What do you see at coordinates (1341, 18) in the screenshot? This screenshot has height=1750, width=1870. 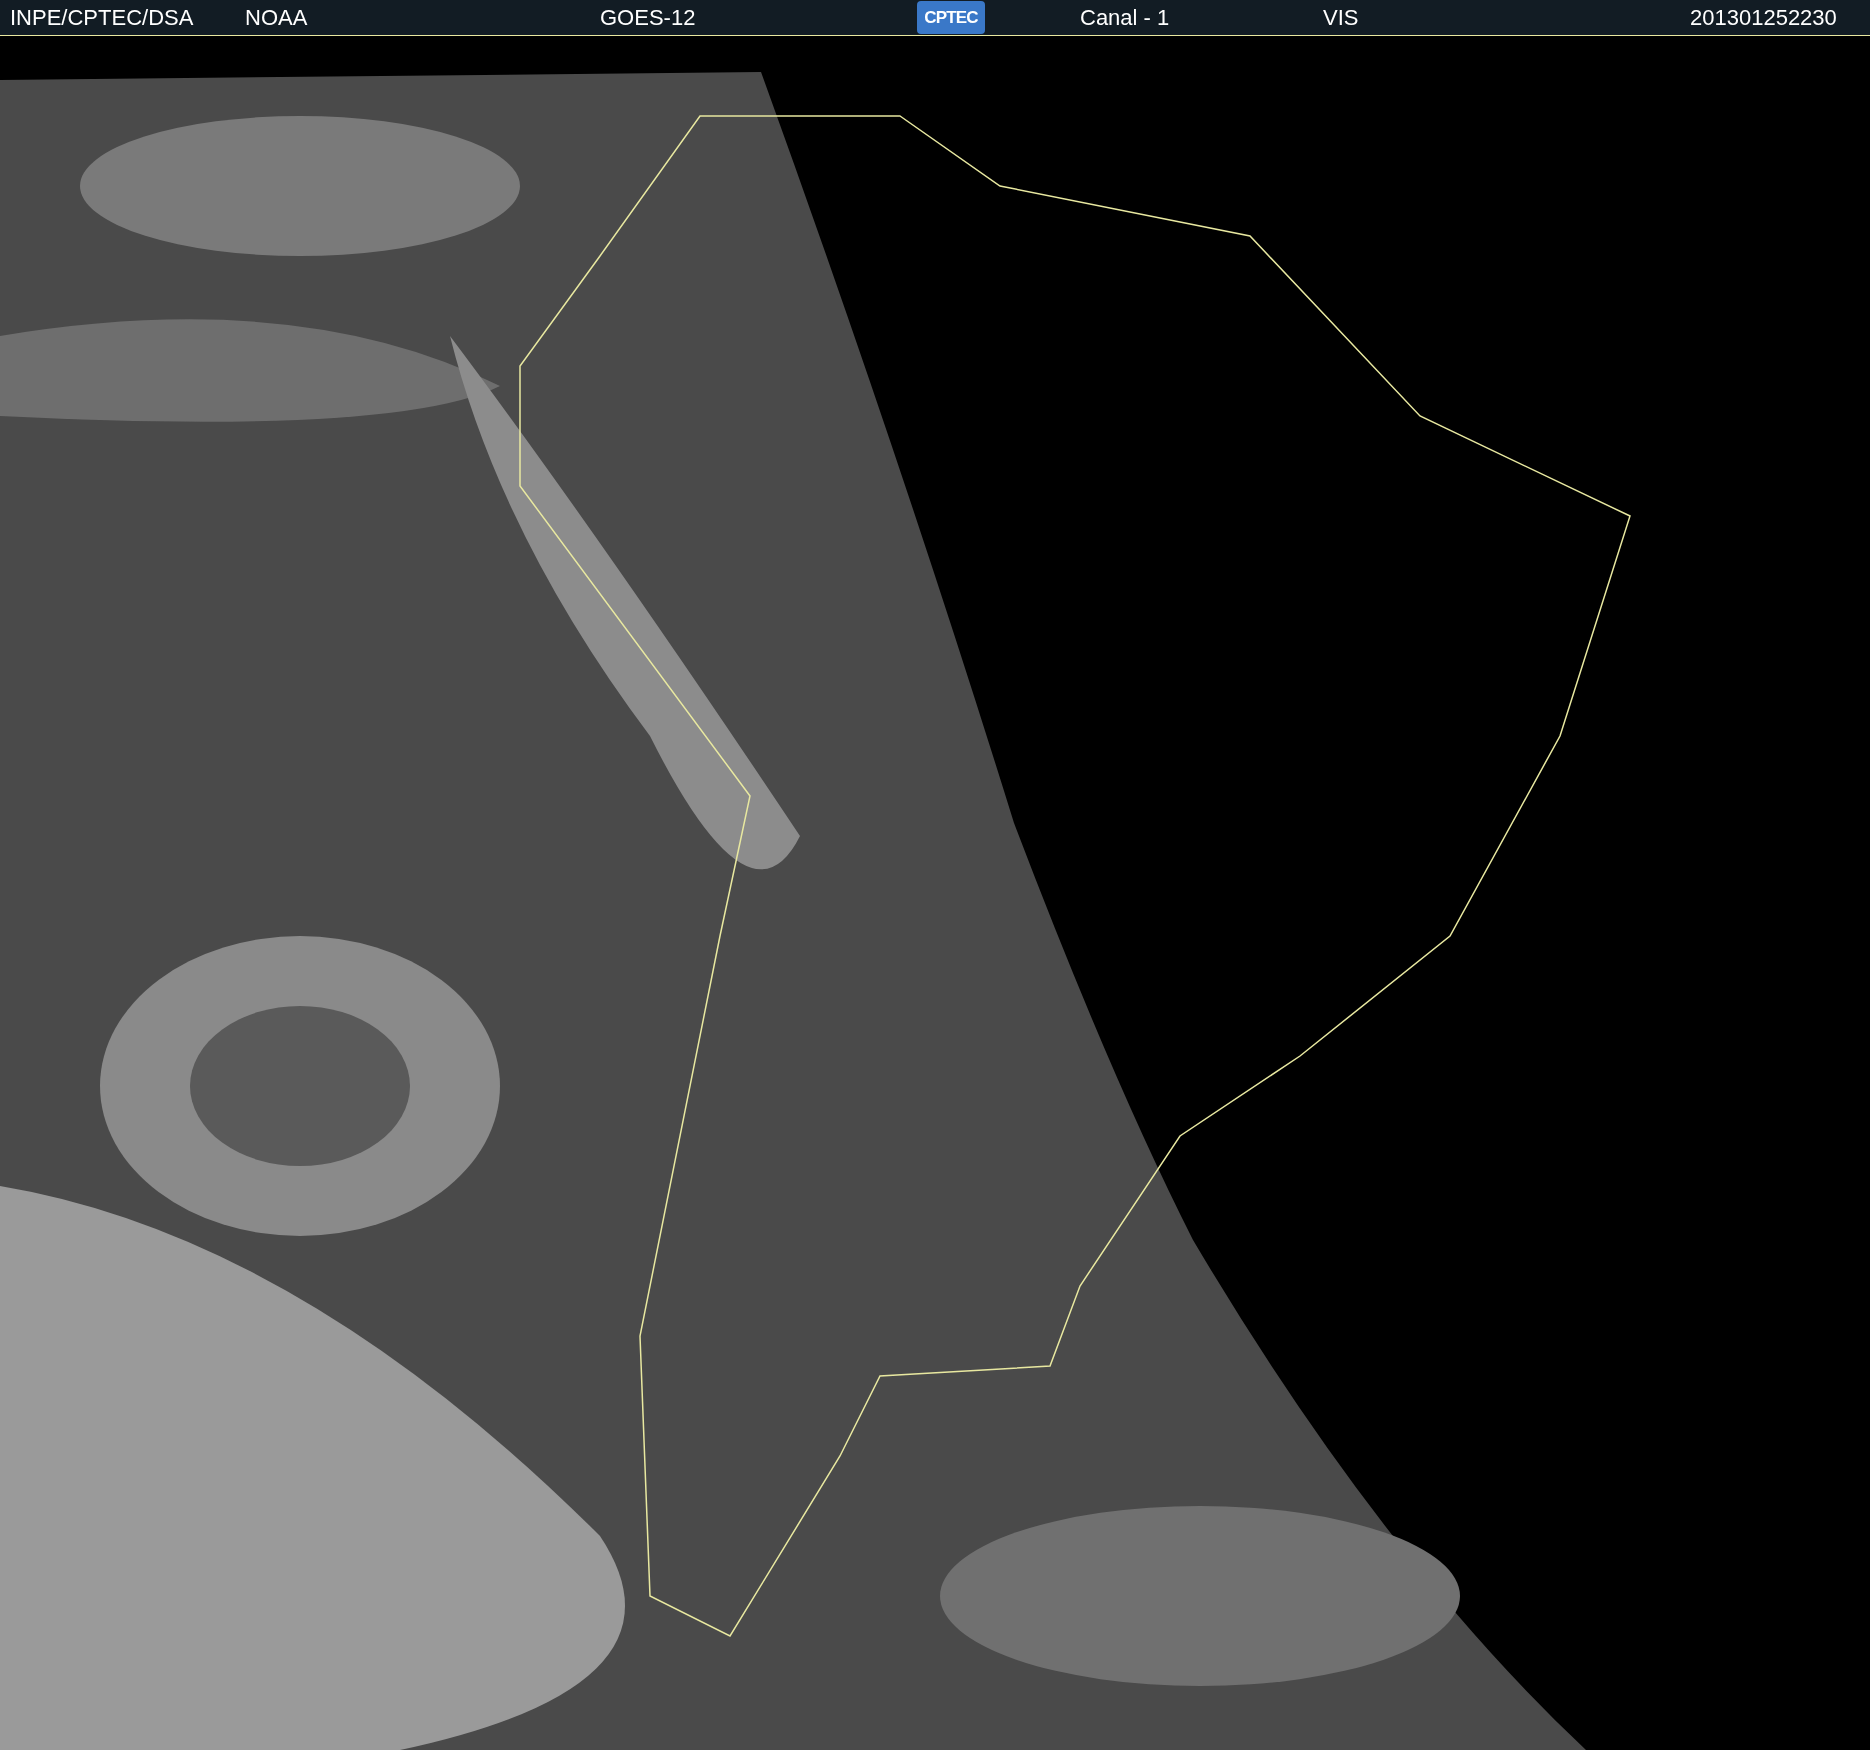 I see `header-label: VIS` at bounding box center [1341, 18].